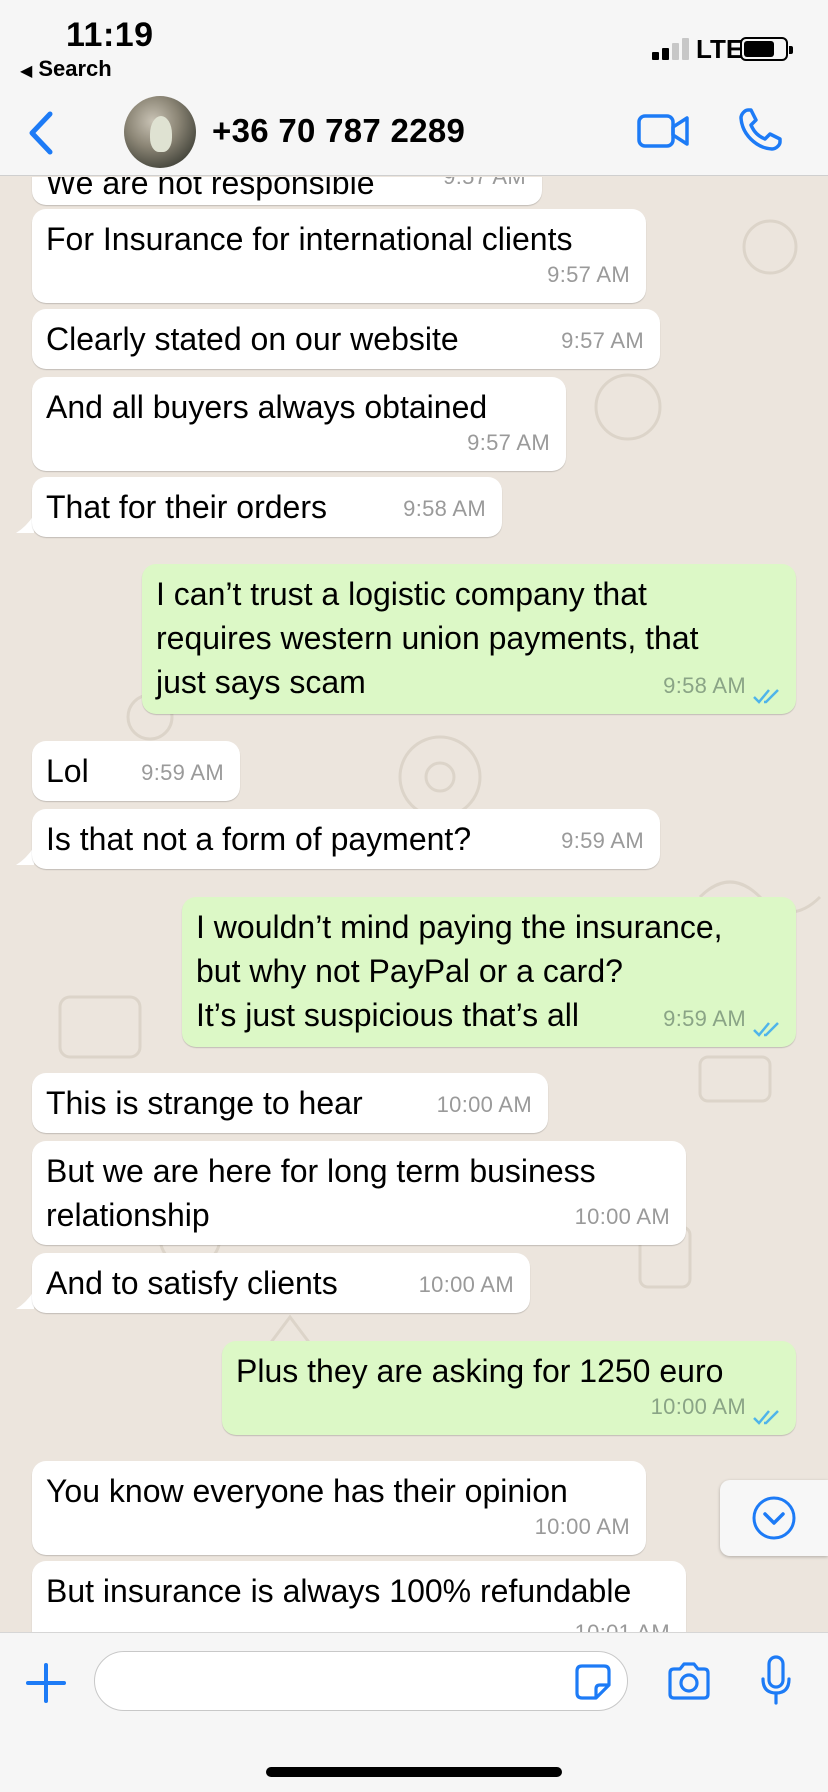  What do you see at coordinates (361, 1681) in the screenshot?
I see `message-input` at bounding box center [361, 1681].